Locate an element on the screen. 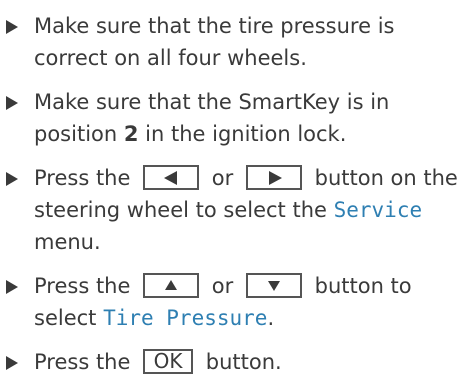 The height and width of the screenshot is (390, 465). step-text: . is located at coordinates (271, 318).